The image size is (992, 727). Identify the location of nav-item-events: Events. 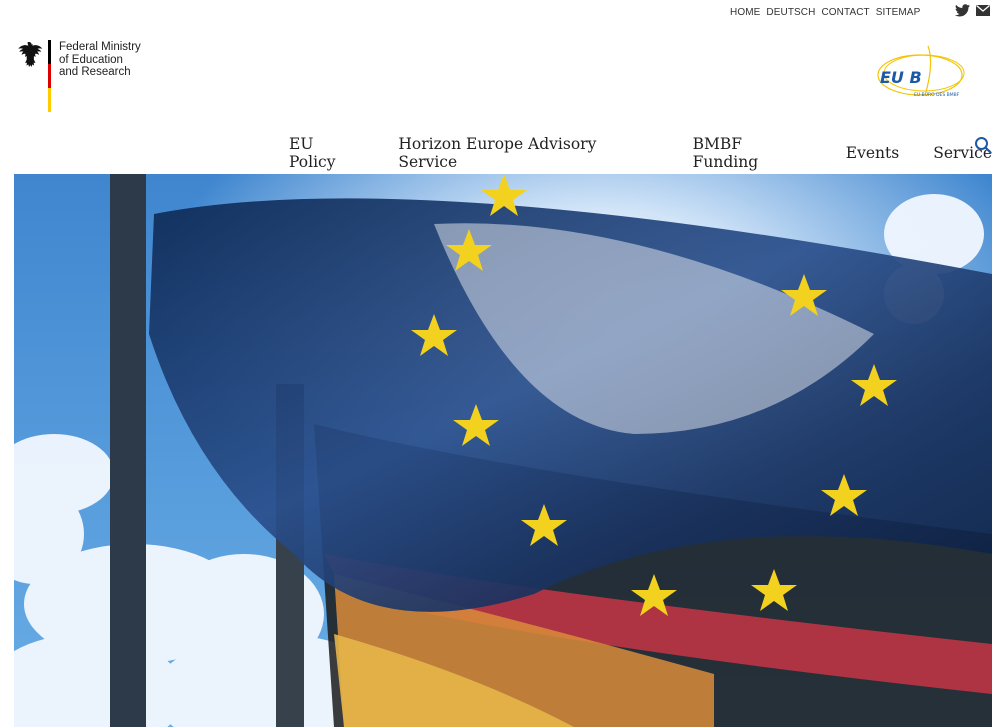
(872, 153).